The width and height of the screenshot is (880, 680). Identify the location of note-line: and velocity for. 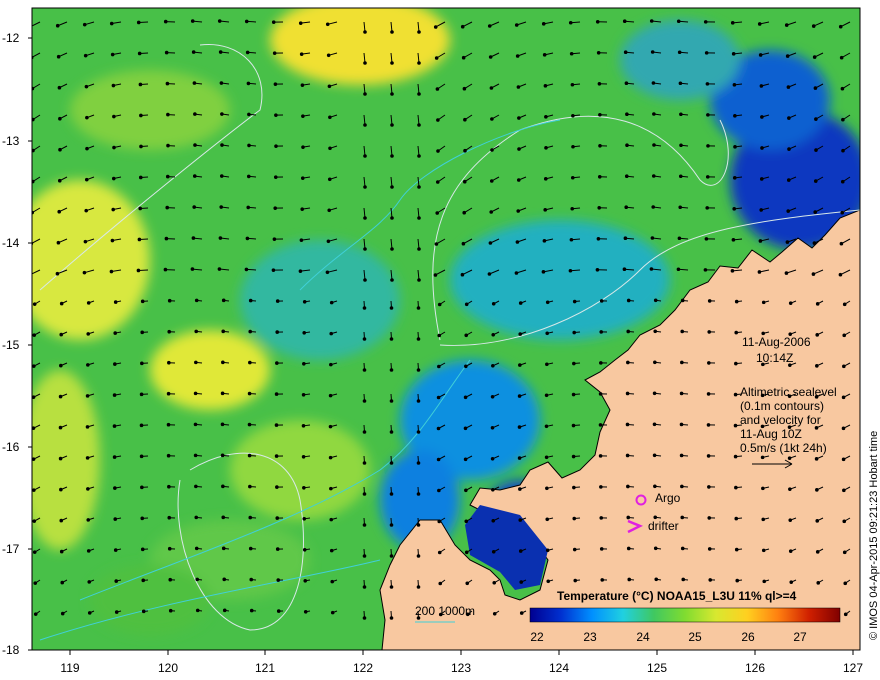
(780, 420).